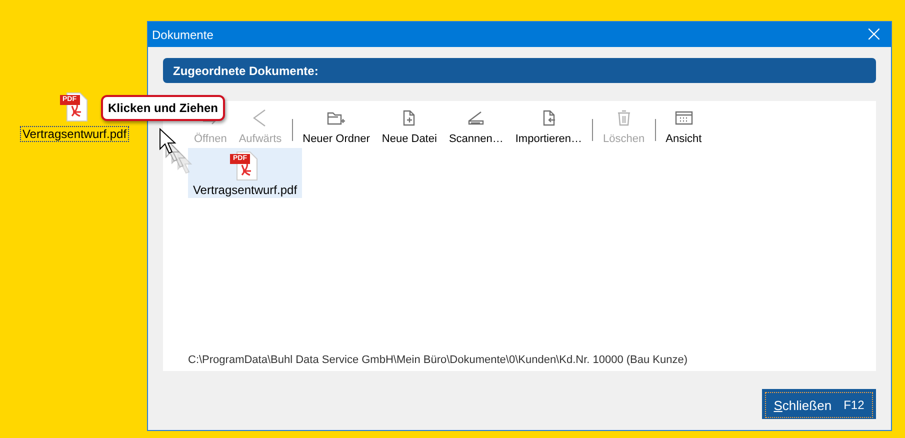 The height and width of the screenshot is (438, 905). I want to click on tooltip: Klicken und Ziehen, so click(163, 108).